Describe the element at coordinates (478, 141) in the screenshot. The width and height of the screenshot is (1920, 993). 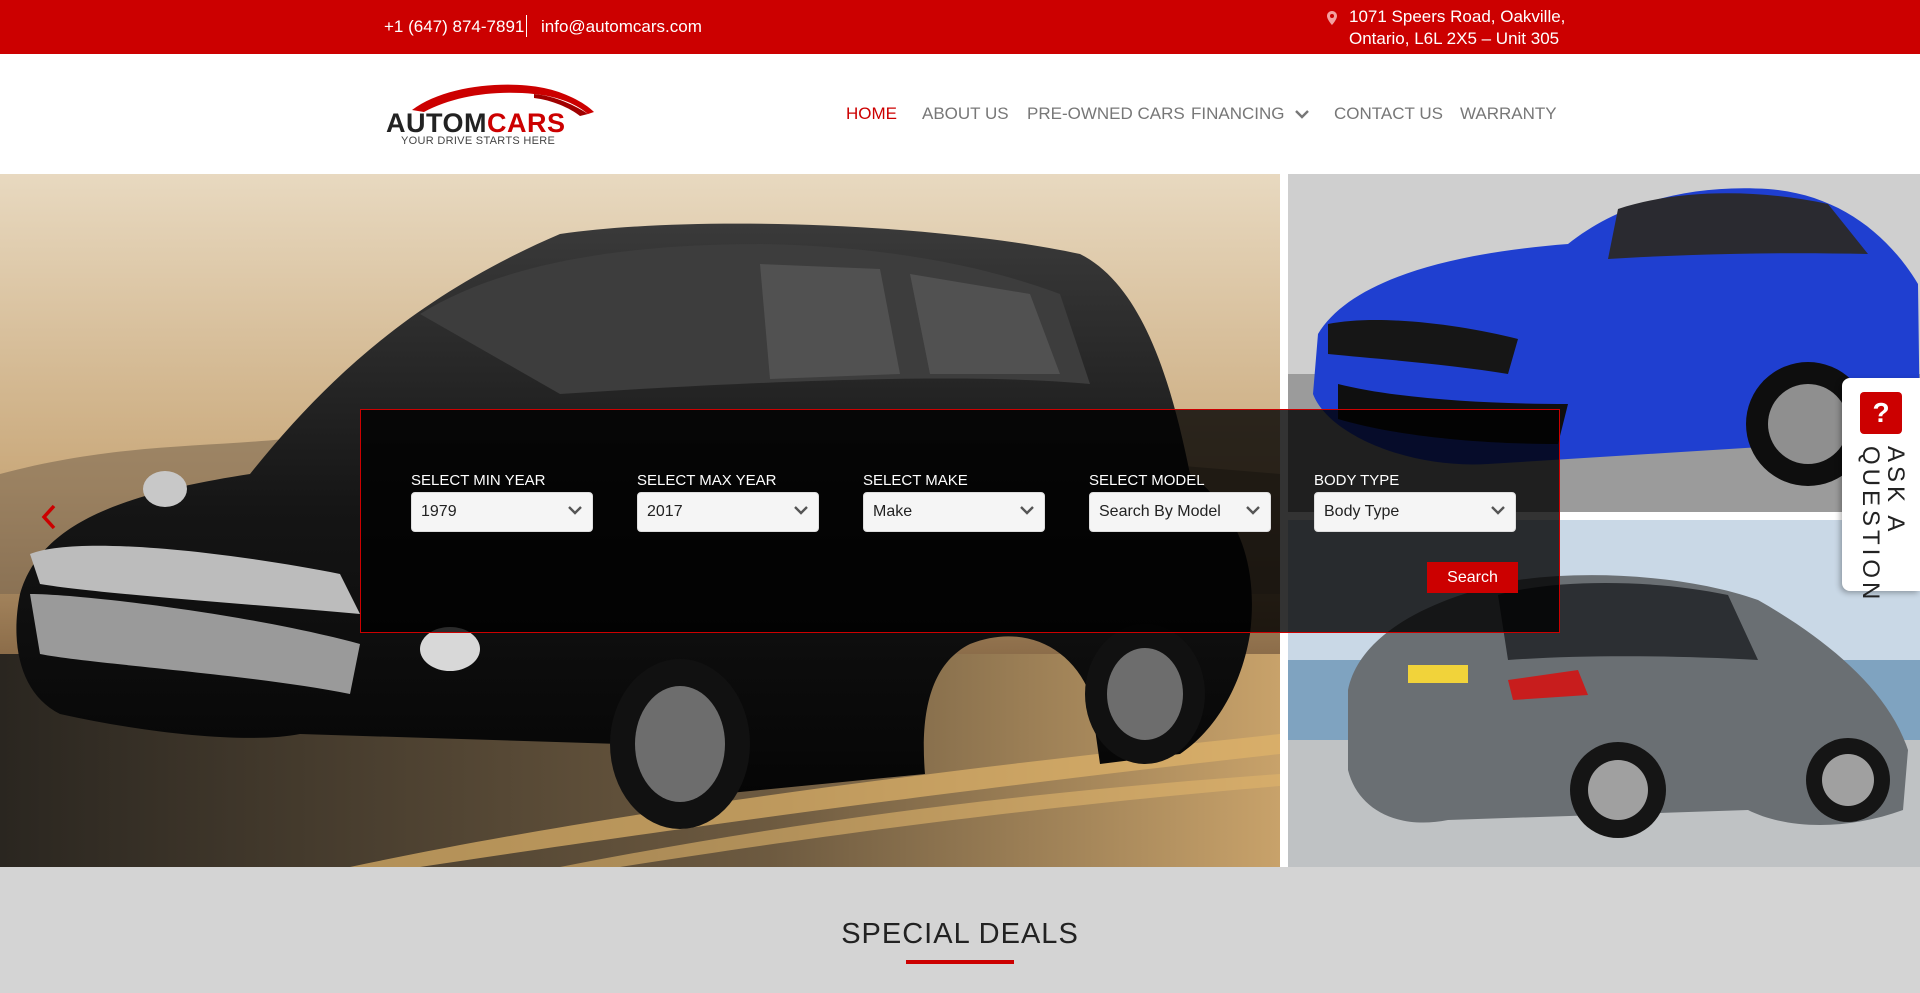
I see `logo-tagline: YOUR DRIVE STARTS HERE` at that location.